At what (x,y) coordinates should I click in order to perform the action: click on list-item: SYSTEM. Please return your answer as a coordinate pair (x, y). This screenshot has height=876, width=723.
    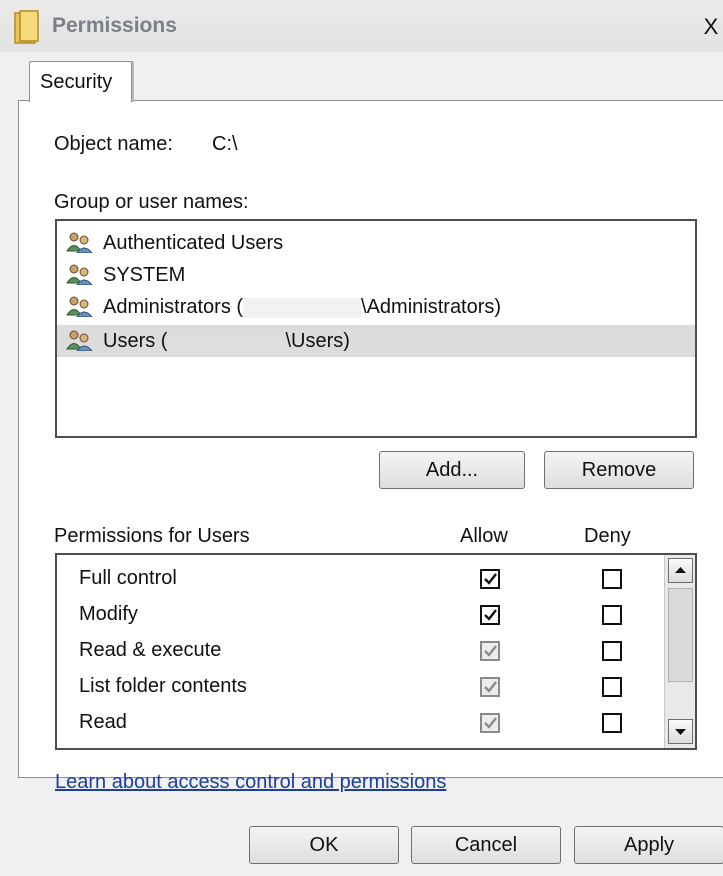
    Looking at the image, I should click on (376, 275).